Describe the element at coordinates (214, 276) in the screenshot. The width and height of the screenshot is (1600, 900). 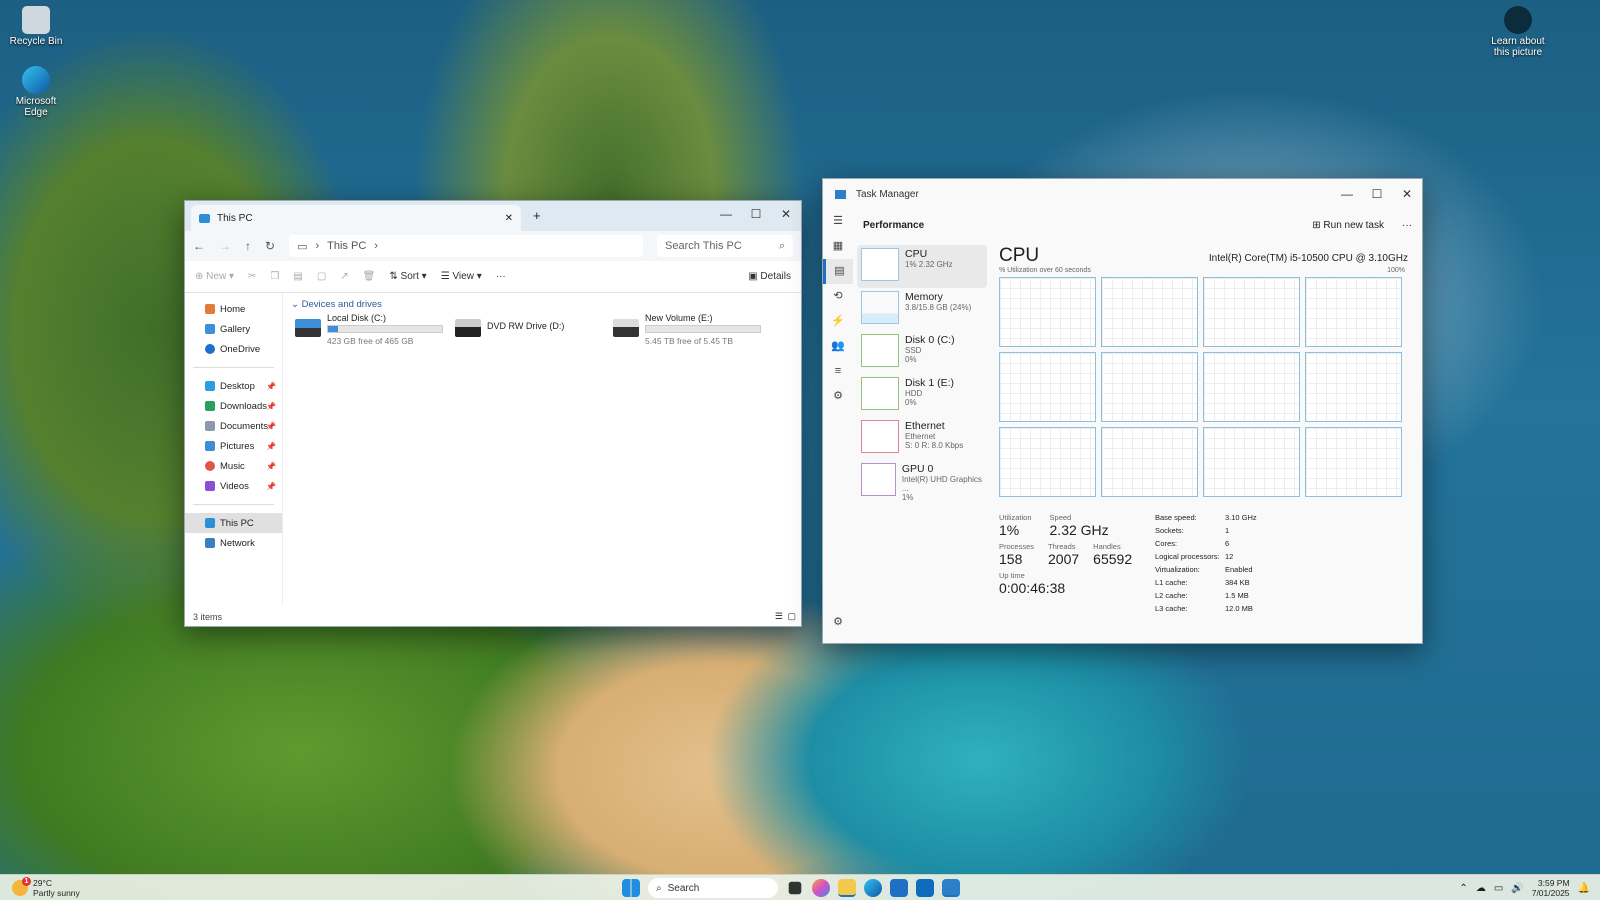
I see `new-button: ⊕ New ▾` at that location.